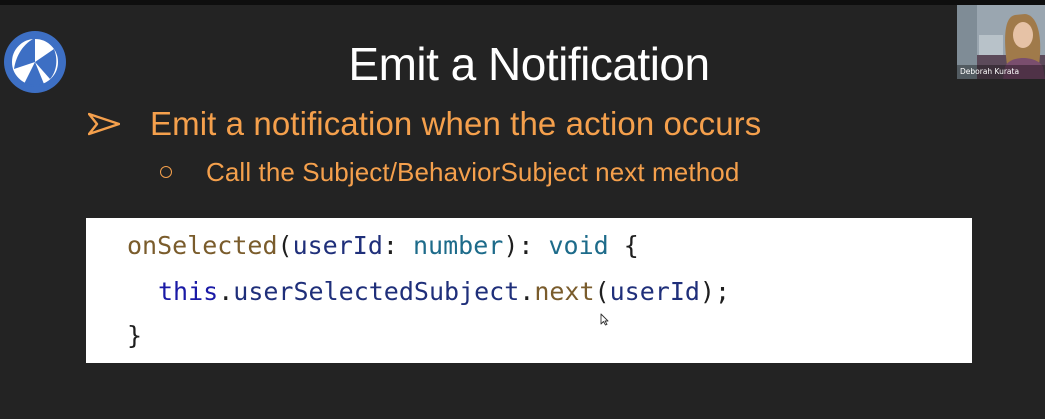 The width and height of the screenshot is (1045, 419). Describe the element at coordinates (104, 124) in the screenshot. I see `arrowhead-bullet-icon` at that location.